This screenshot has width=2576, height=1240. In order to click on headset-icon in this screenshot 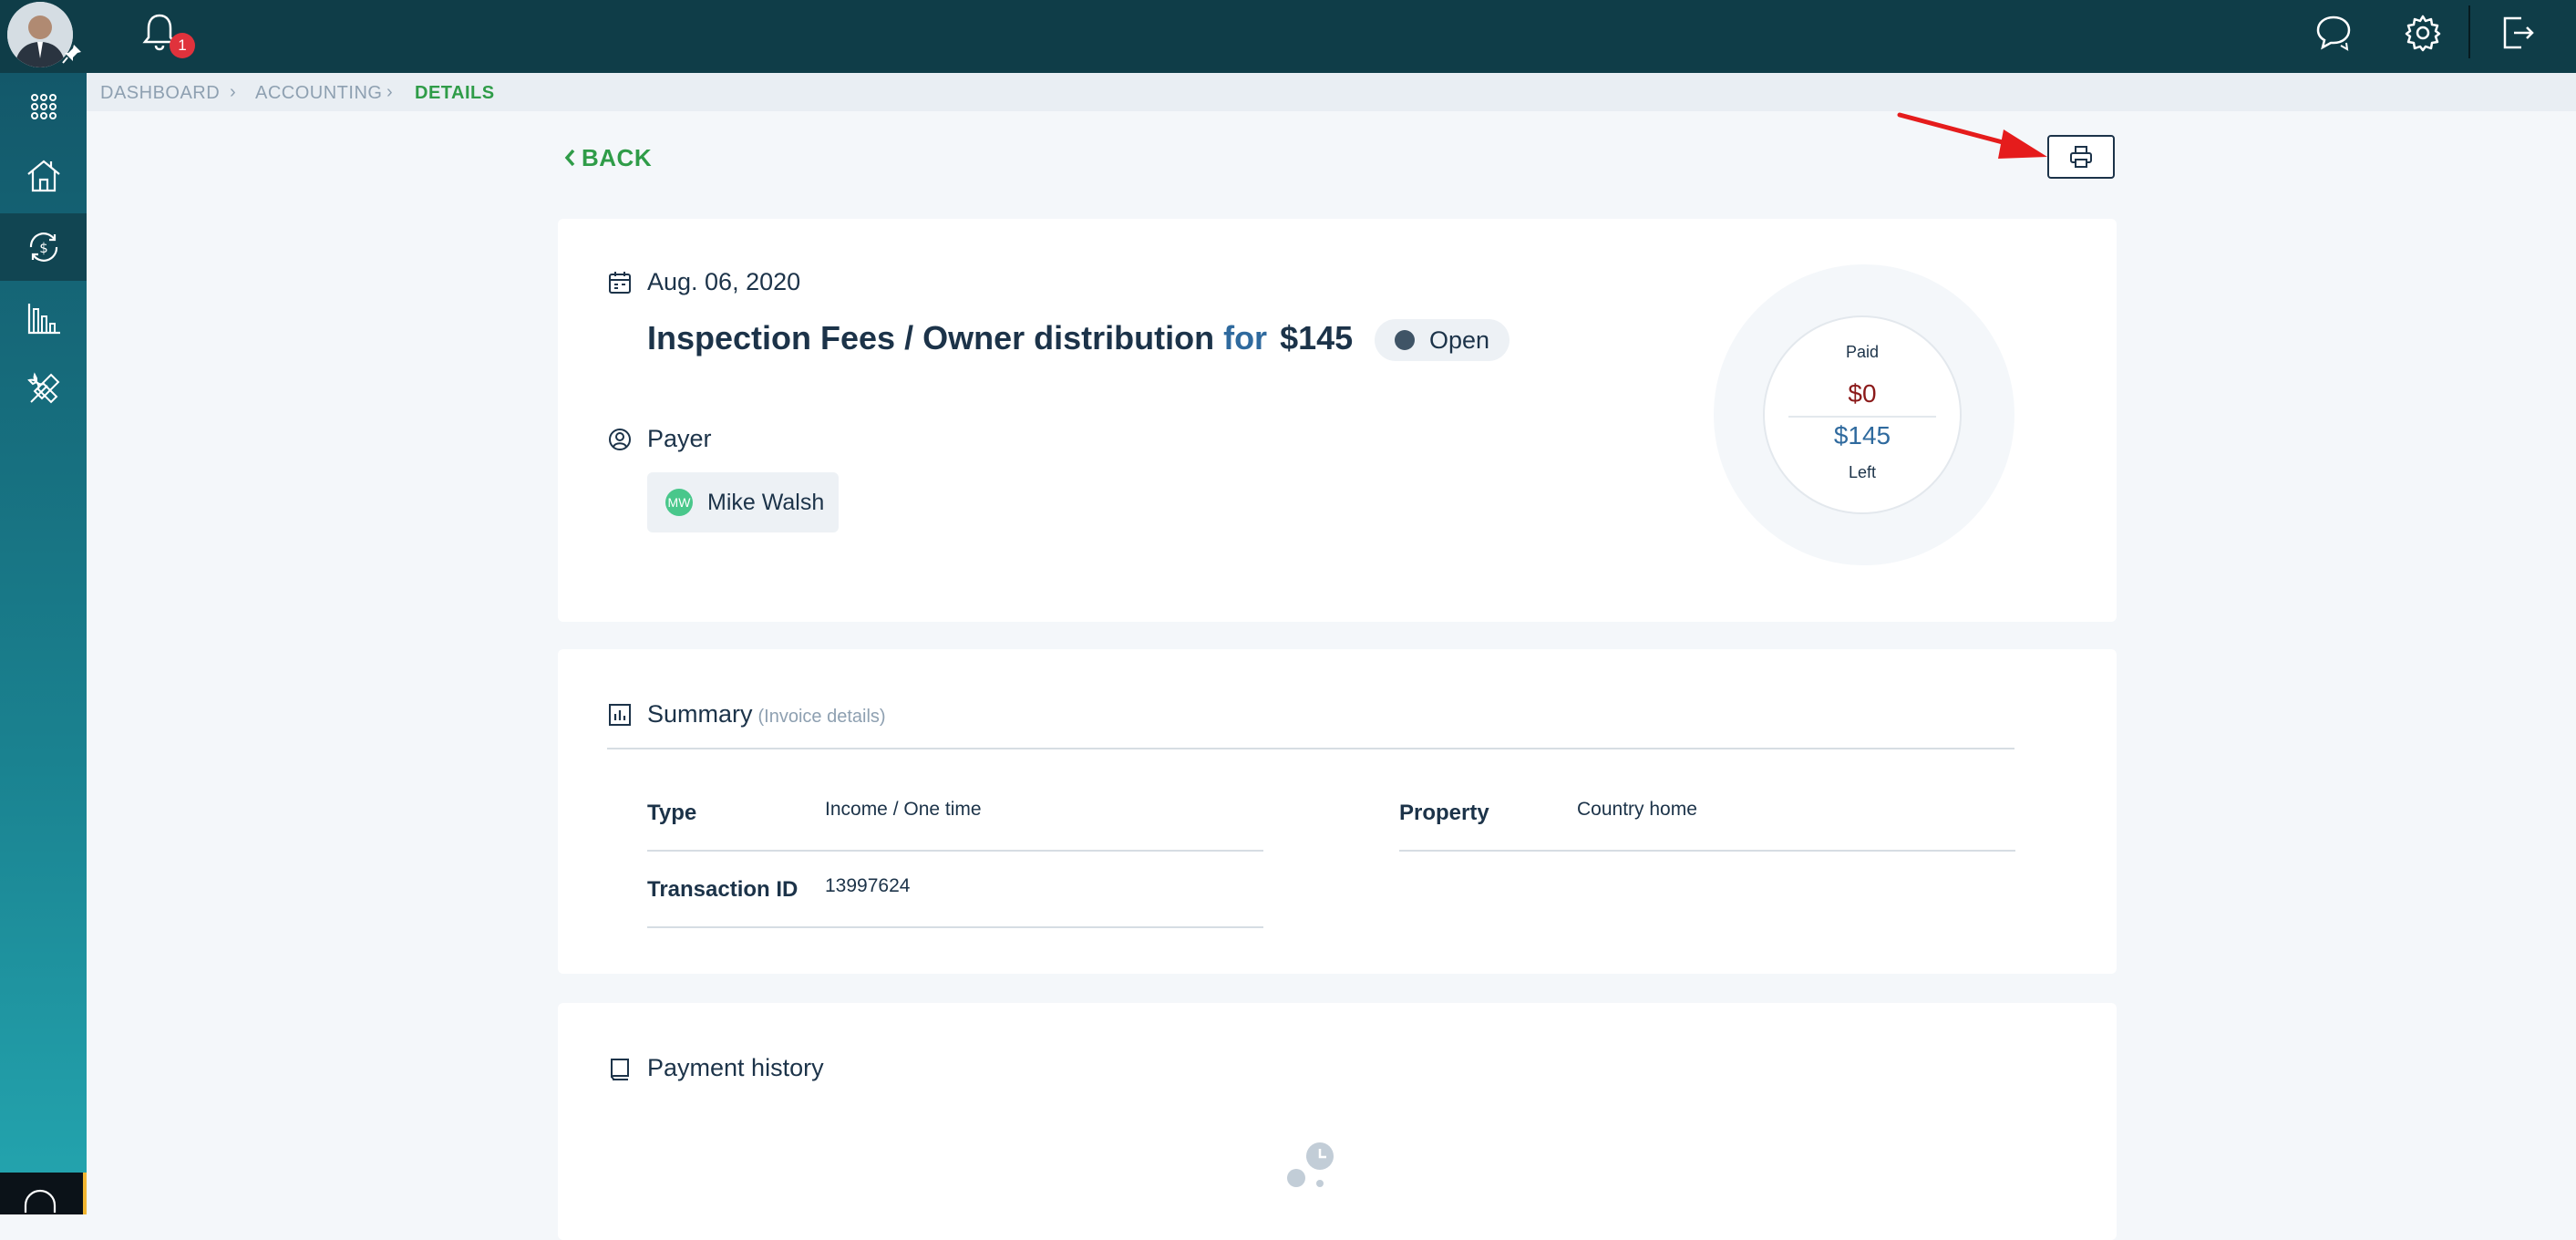, I will do `click(40, 1201)`.